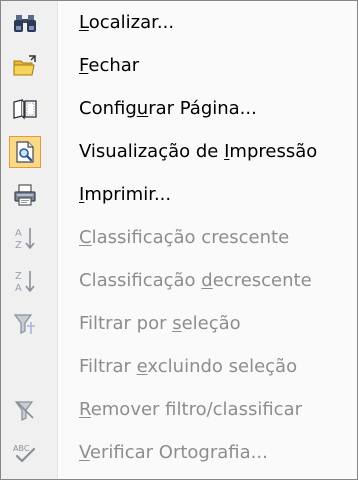 The height and width of the screenshot is (480, 358). What do you see at coordinates (198, 151) in the screenshot?
I see `menu-item-label: Visualização de Impressão` at bounding box center [198, 151].